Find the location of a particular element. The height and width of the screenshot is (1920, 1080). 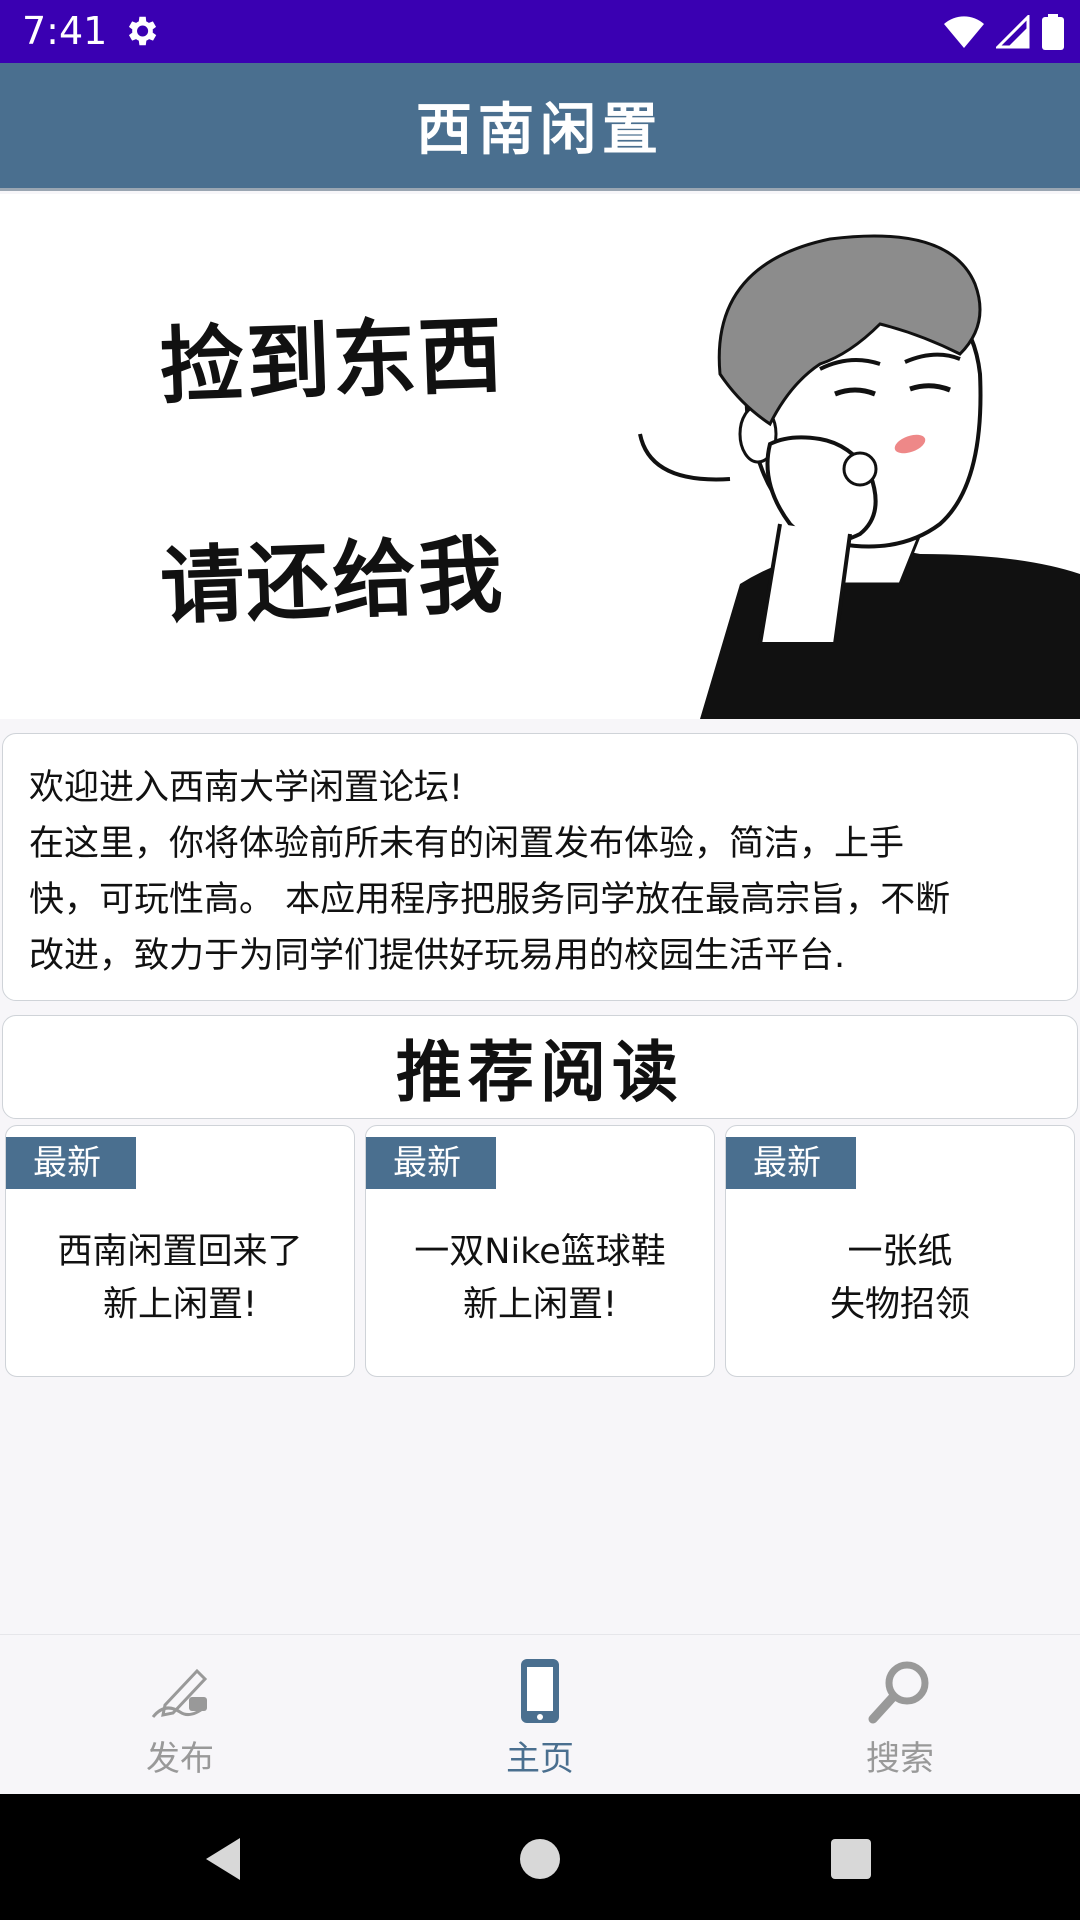

home-icon is located at coordinates (540, 1859).